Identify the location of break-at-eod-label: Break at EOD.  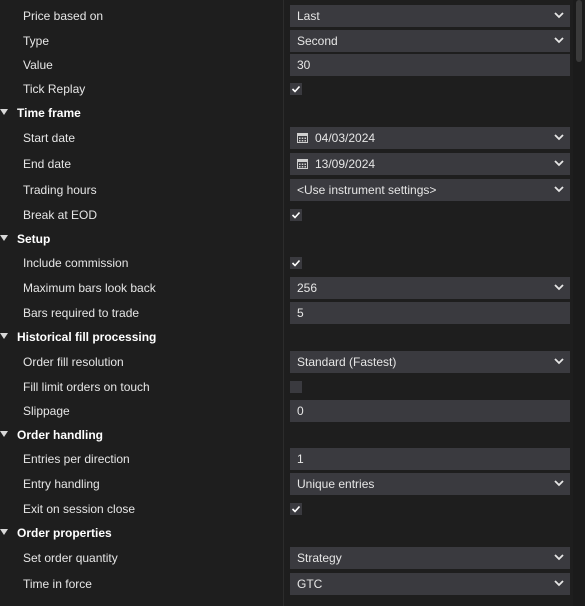
(60, 215).